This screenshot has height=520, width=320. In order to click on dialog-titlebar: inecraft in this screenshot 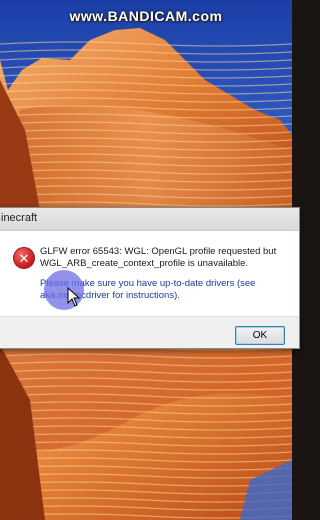, I will do `click(149, 219)`.